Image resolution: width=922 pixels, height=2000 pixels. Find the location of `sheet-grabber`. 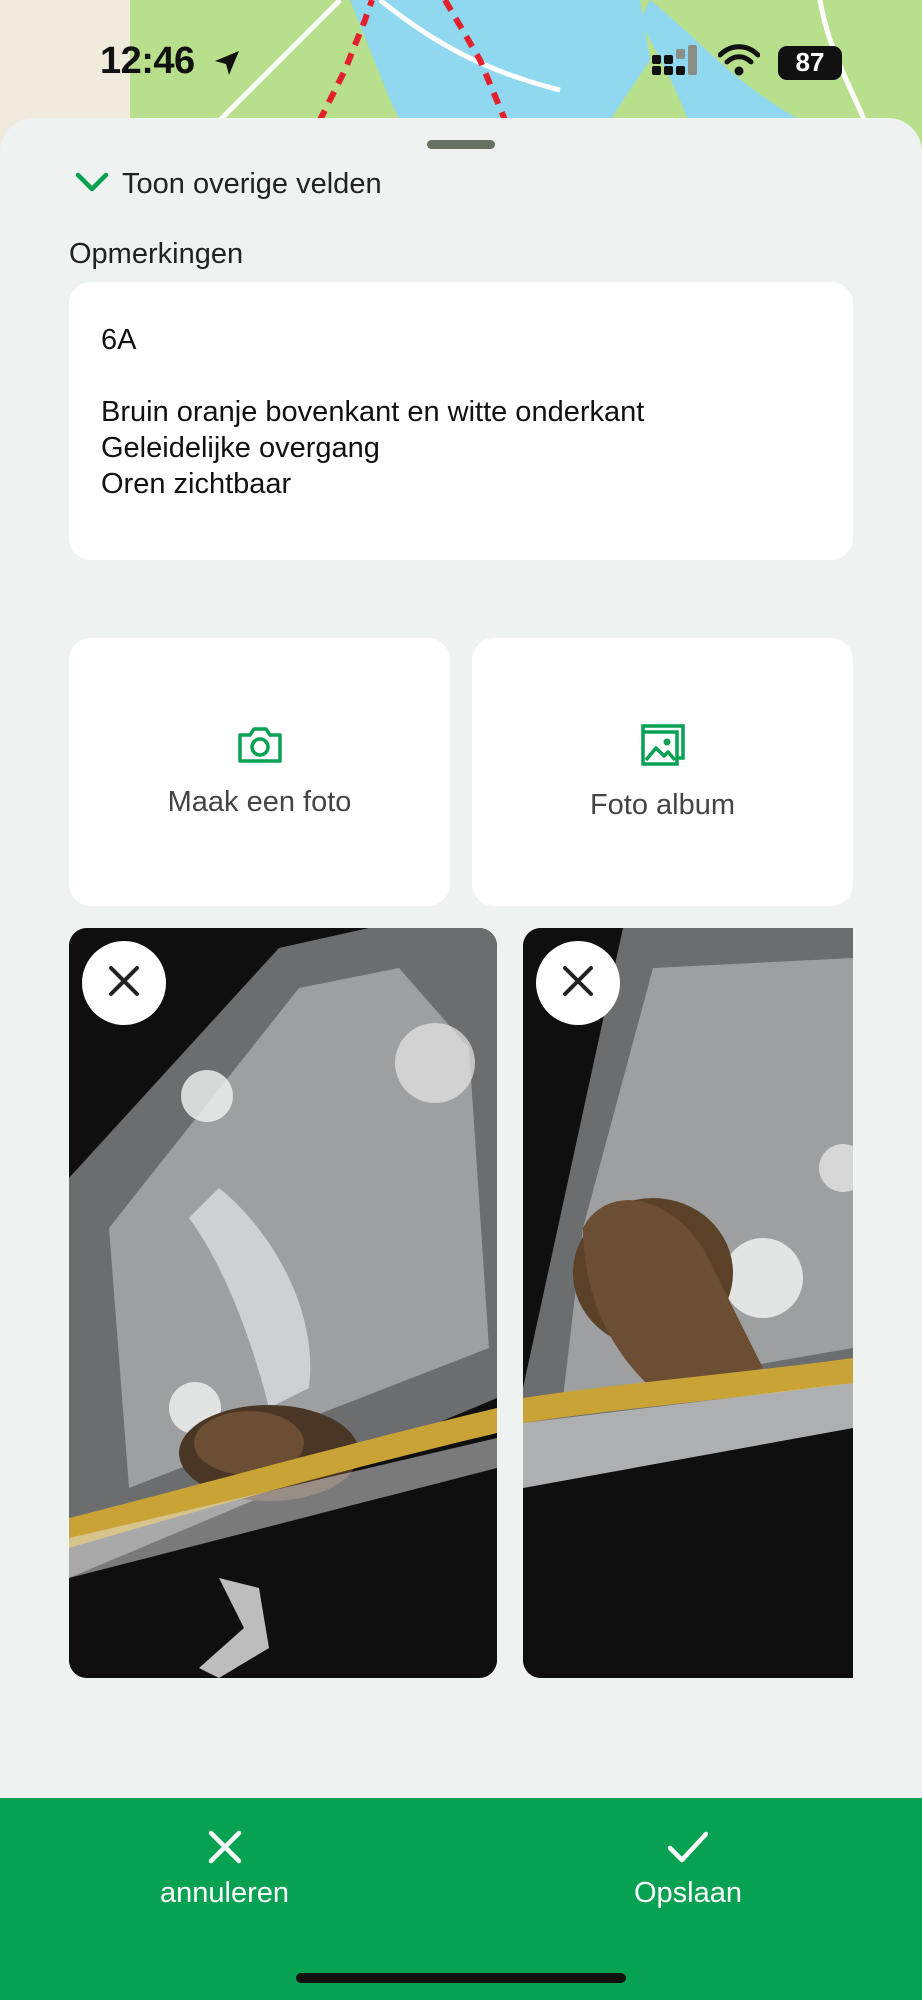

sheet-grabber is located at coordinates (461, 144).